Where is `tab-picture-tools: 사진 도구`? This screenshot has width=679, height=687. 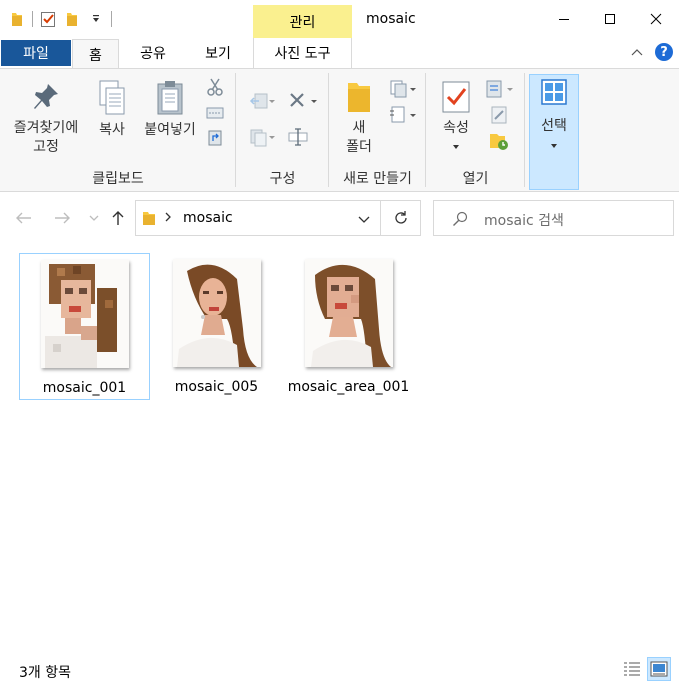
tab-picture-tools: 사진 도구 is located at coordinates (302, 53).